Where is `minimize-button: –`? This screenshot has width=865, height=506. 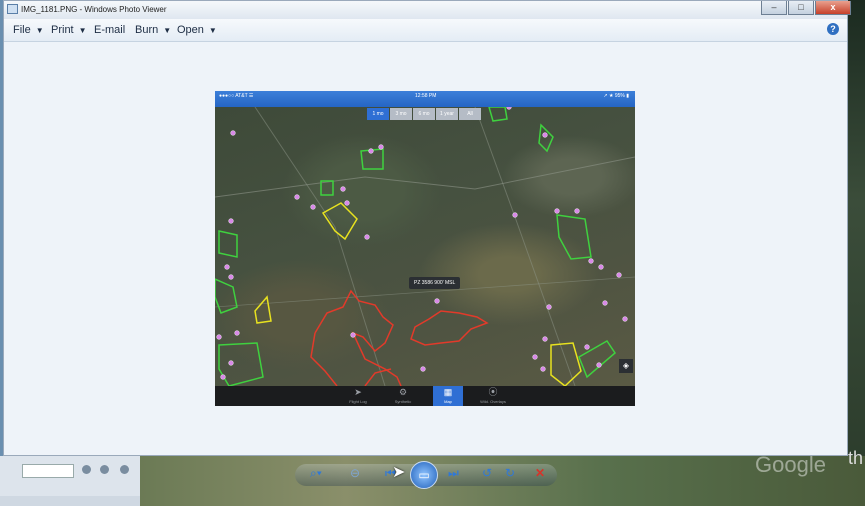
minimize-button: – is located at coordinates (774, 8).